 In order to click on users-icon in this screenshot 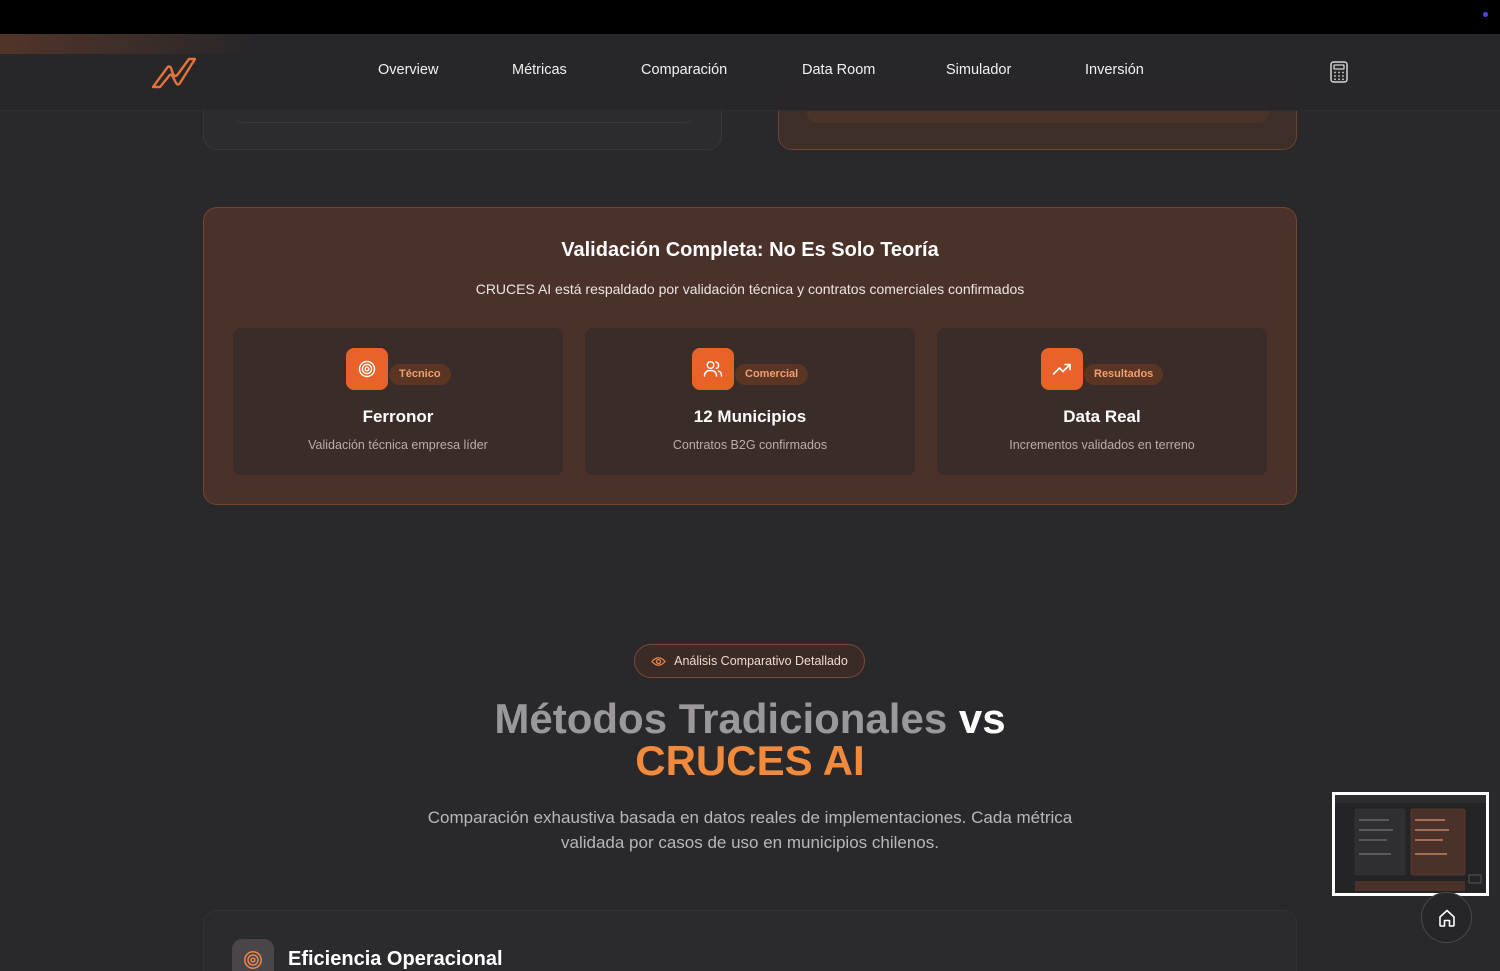, I will do `click(713, 369)`.